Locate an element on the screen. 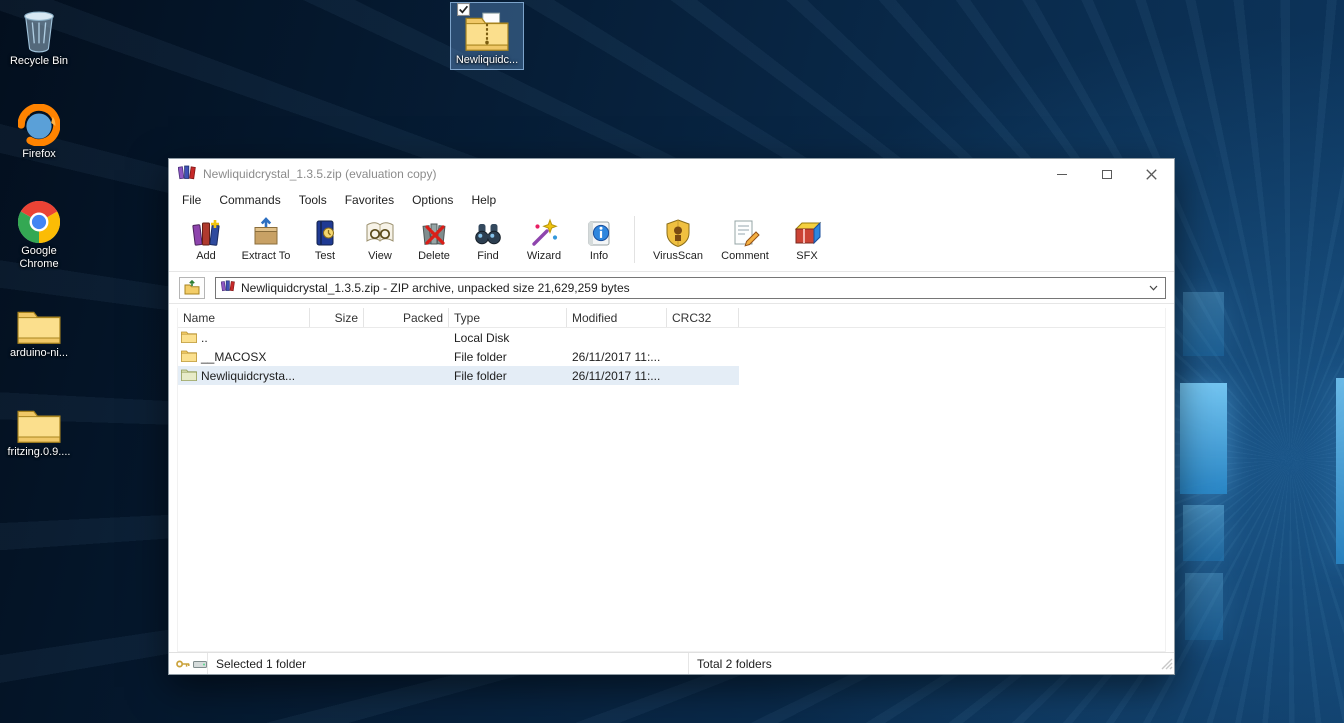 Image resolution: width=1344 pixels, height=723 pixels. maximize-button is located at coordinates (1106, 174).